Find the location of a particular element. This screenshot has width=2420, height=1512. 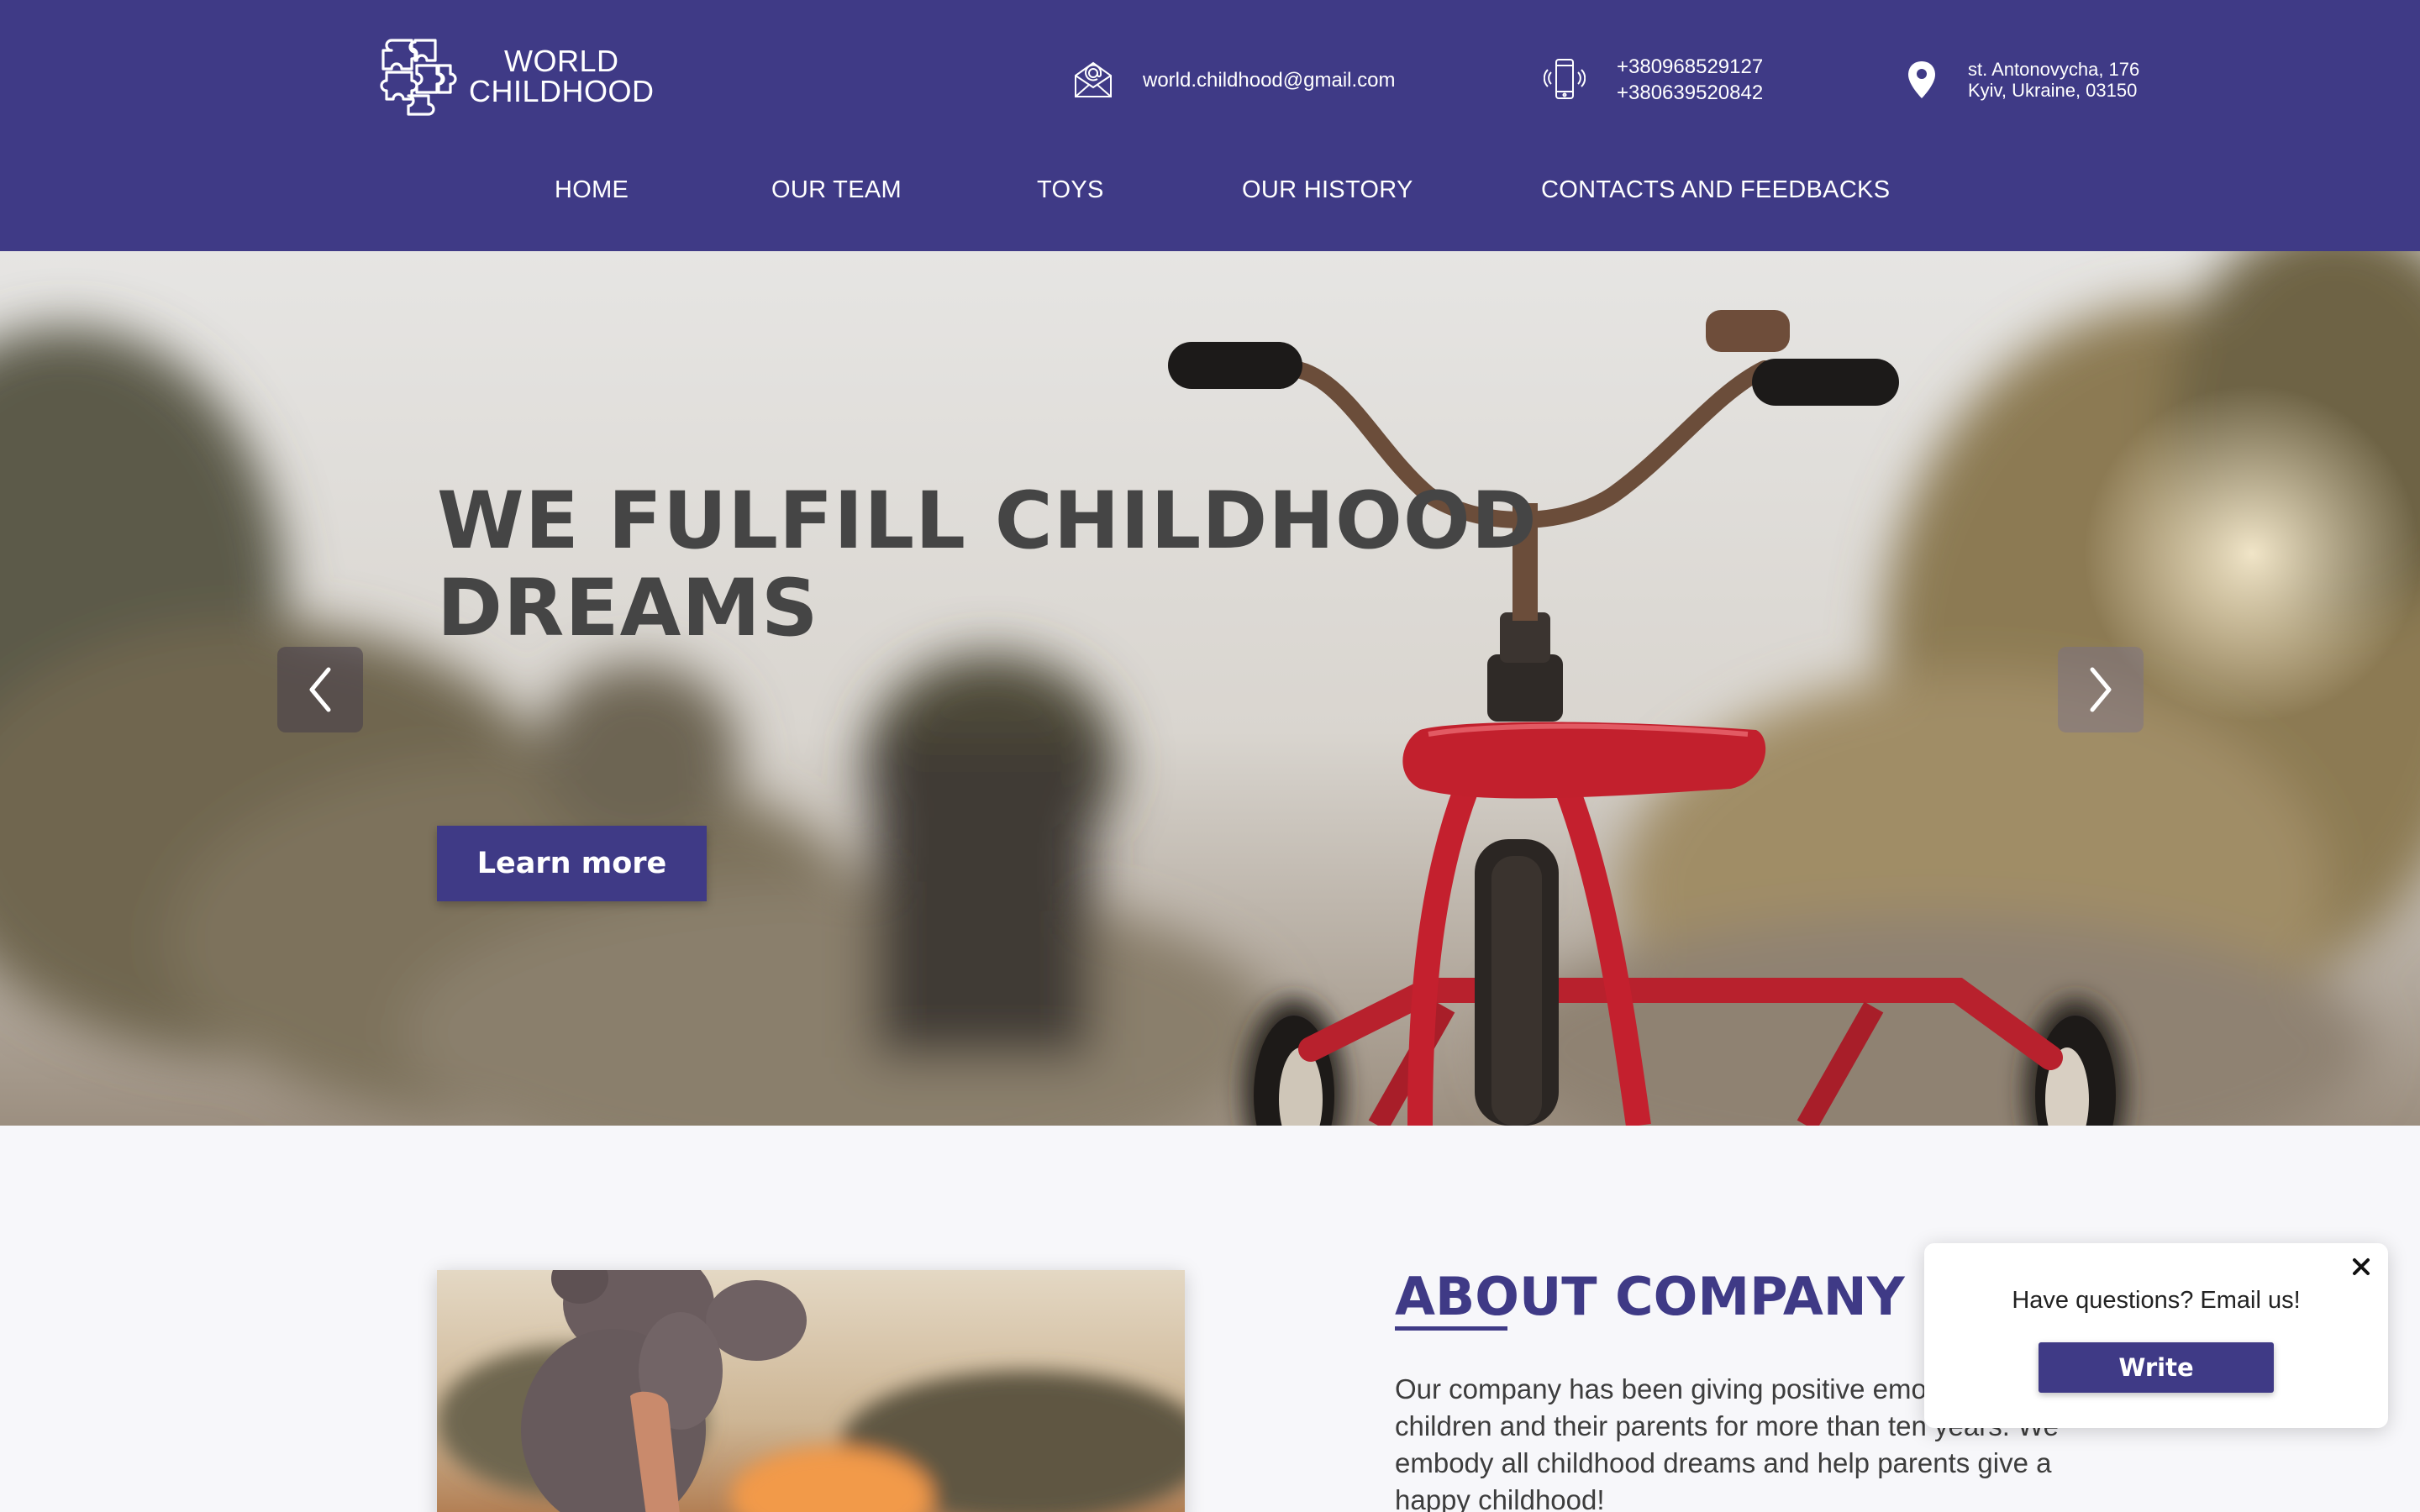

slider-next-button is located at coordinates (2101, 689).